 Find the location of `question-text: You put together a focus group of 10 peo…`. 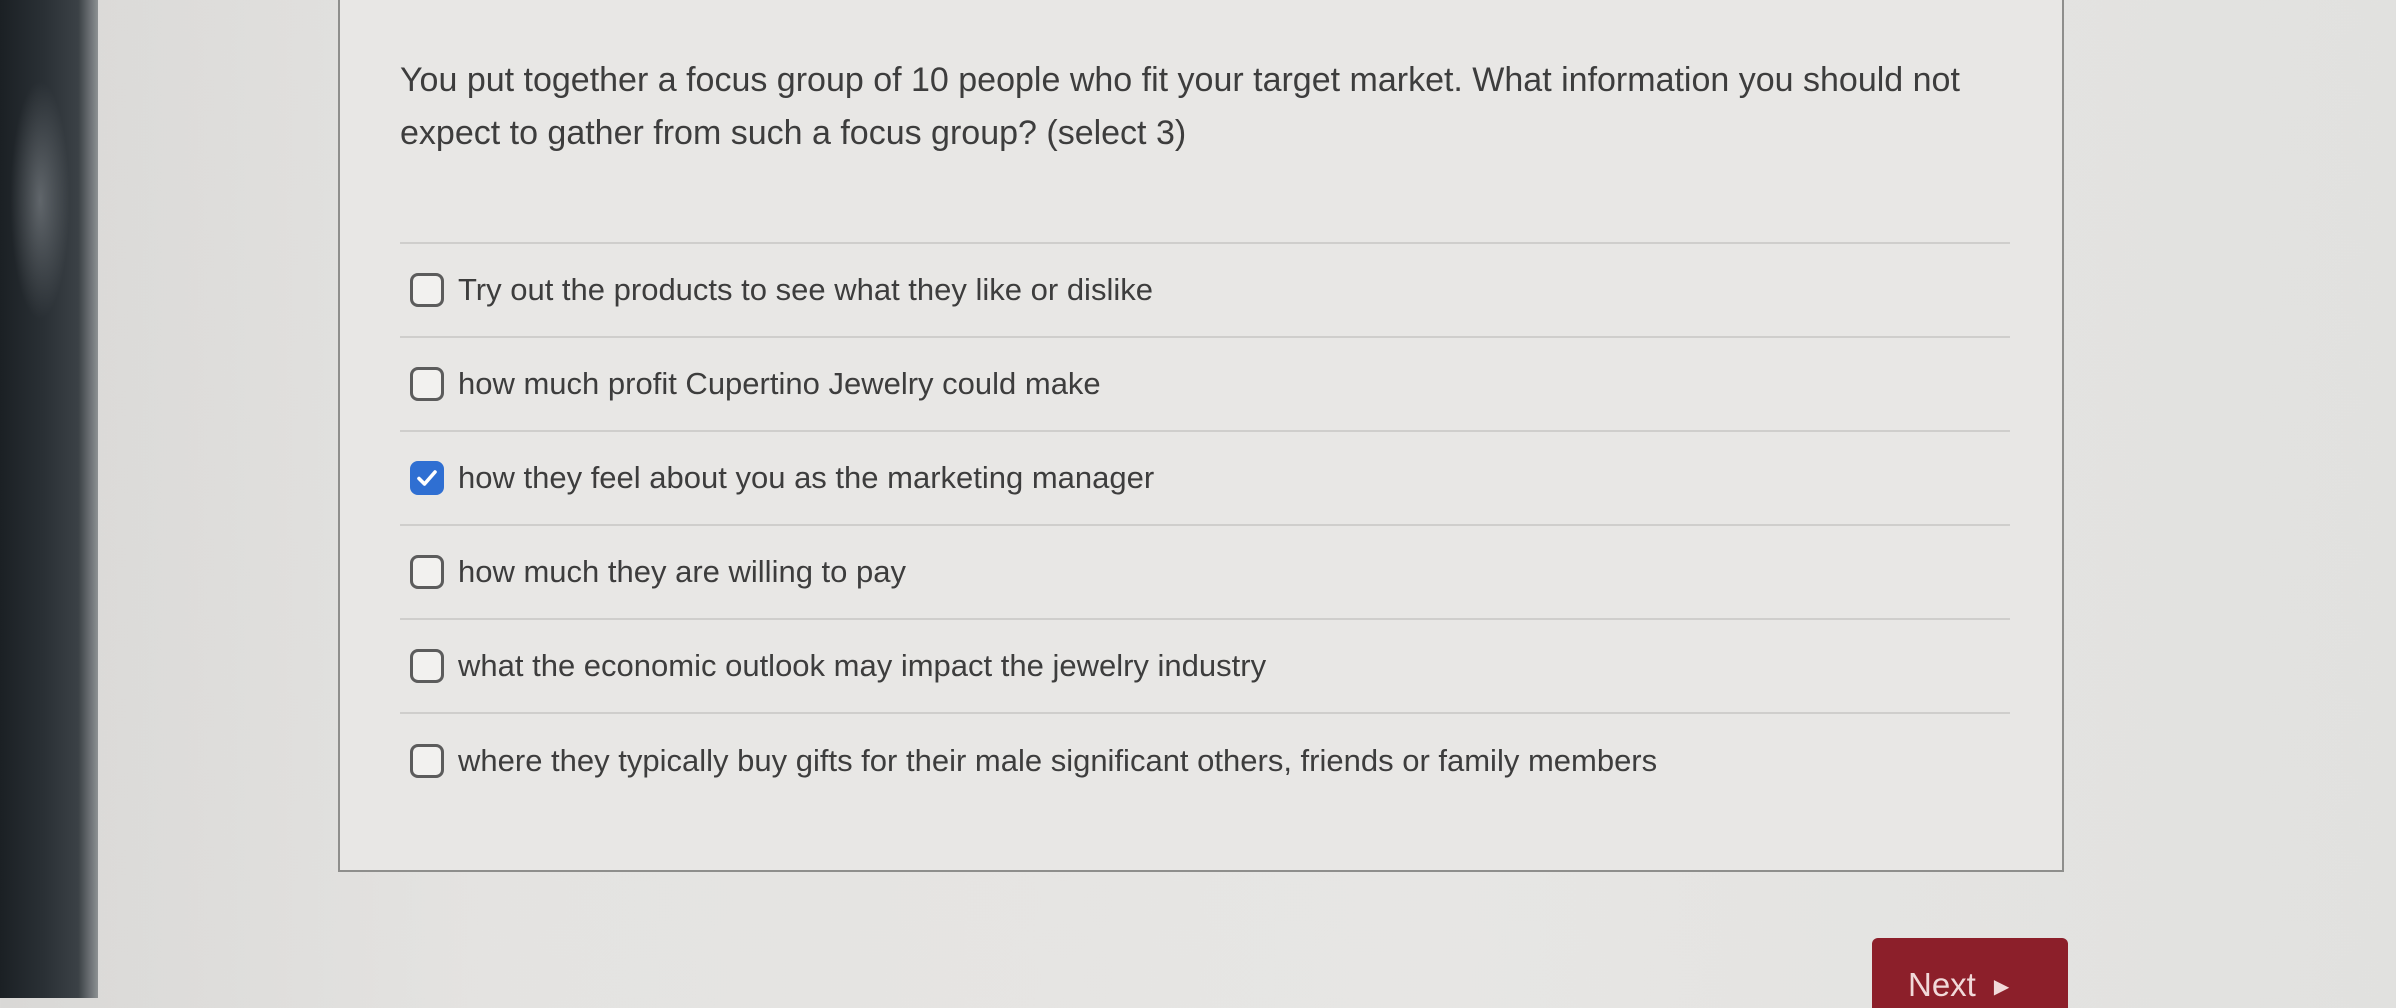

question-text: You put together a focus group of 10 peo… is located at coordinates (1180, 107).